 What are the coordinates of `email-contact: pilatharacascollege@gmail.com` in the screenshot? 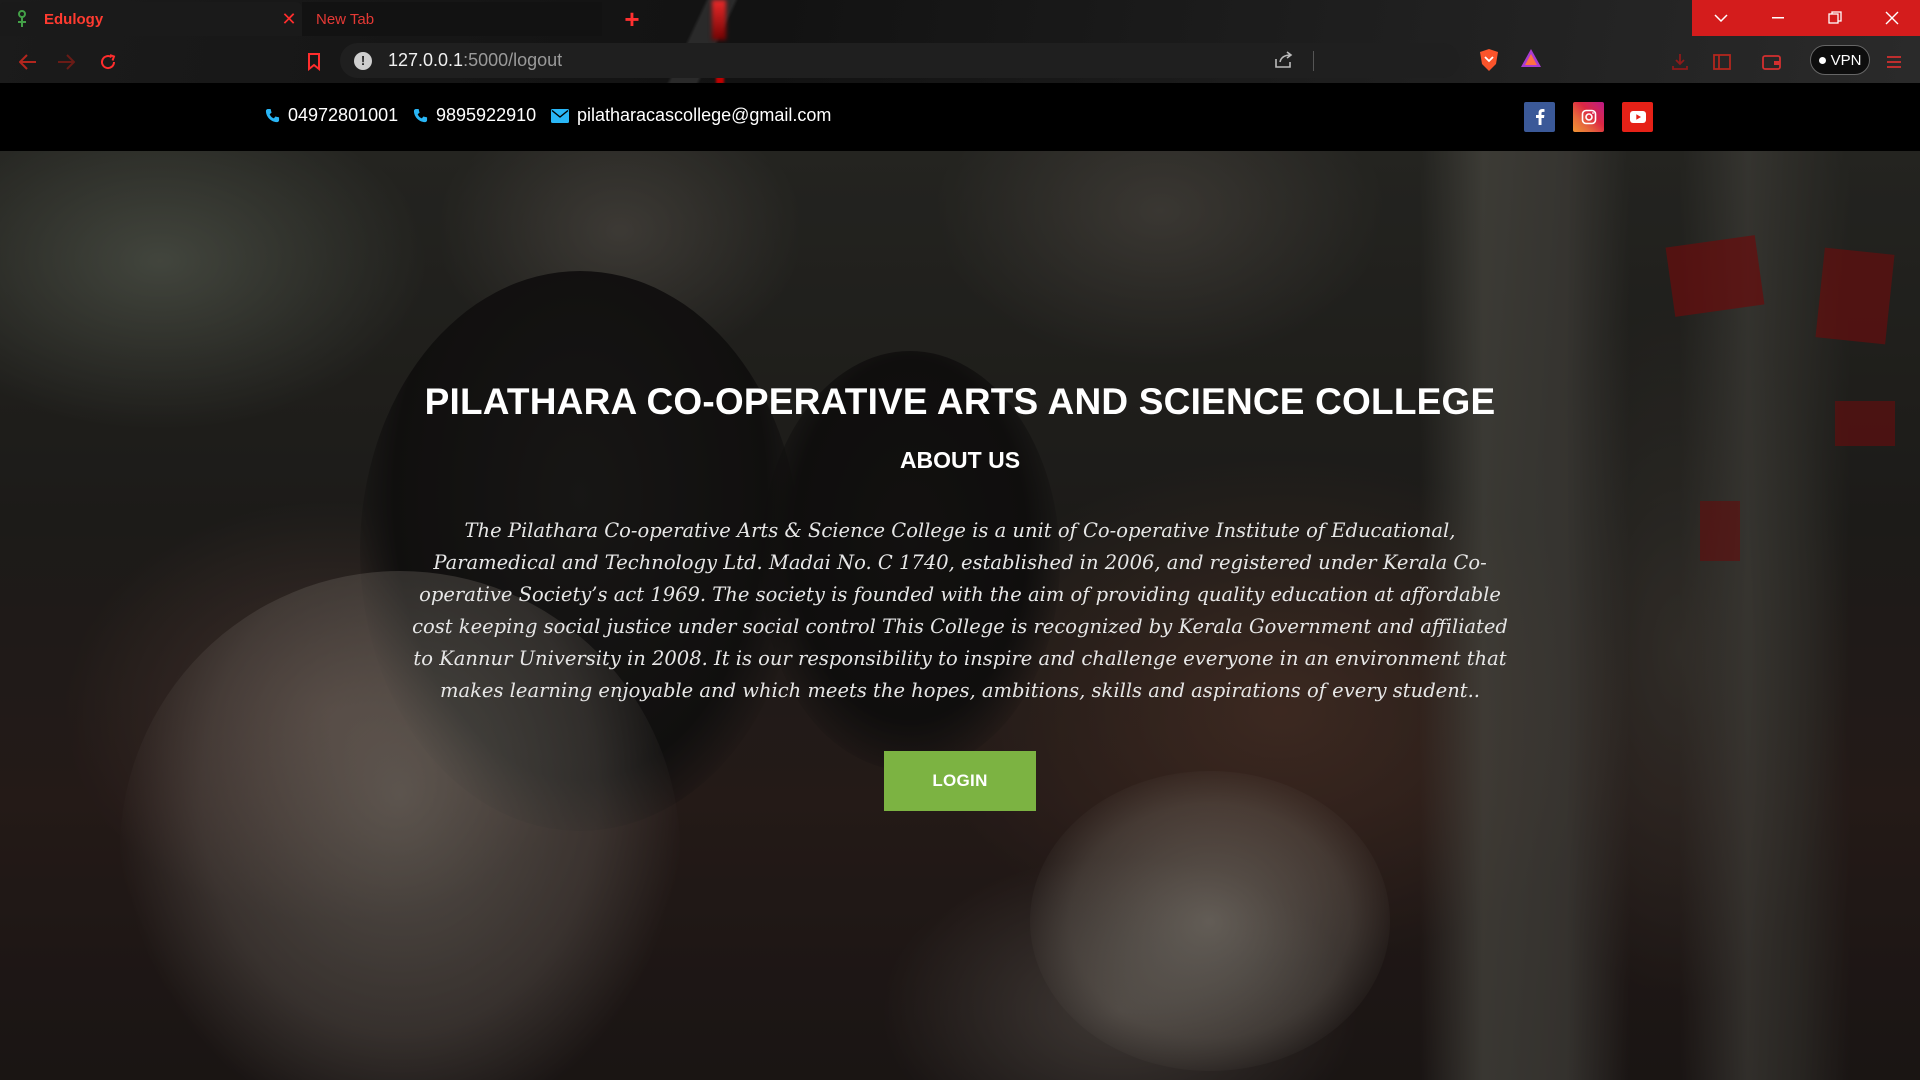 It's located at (691, 115).